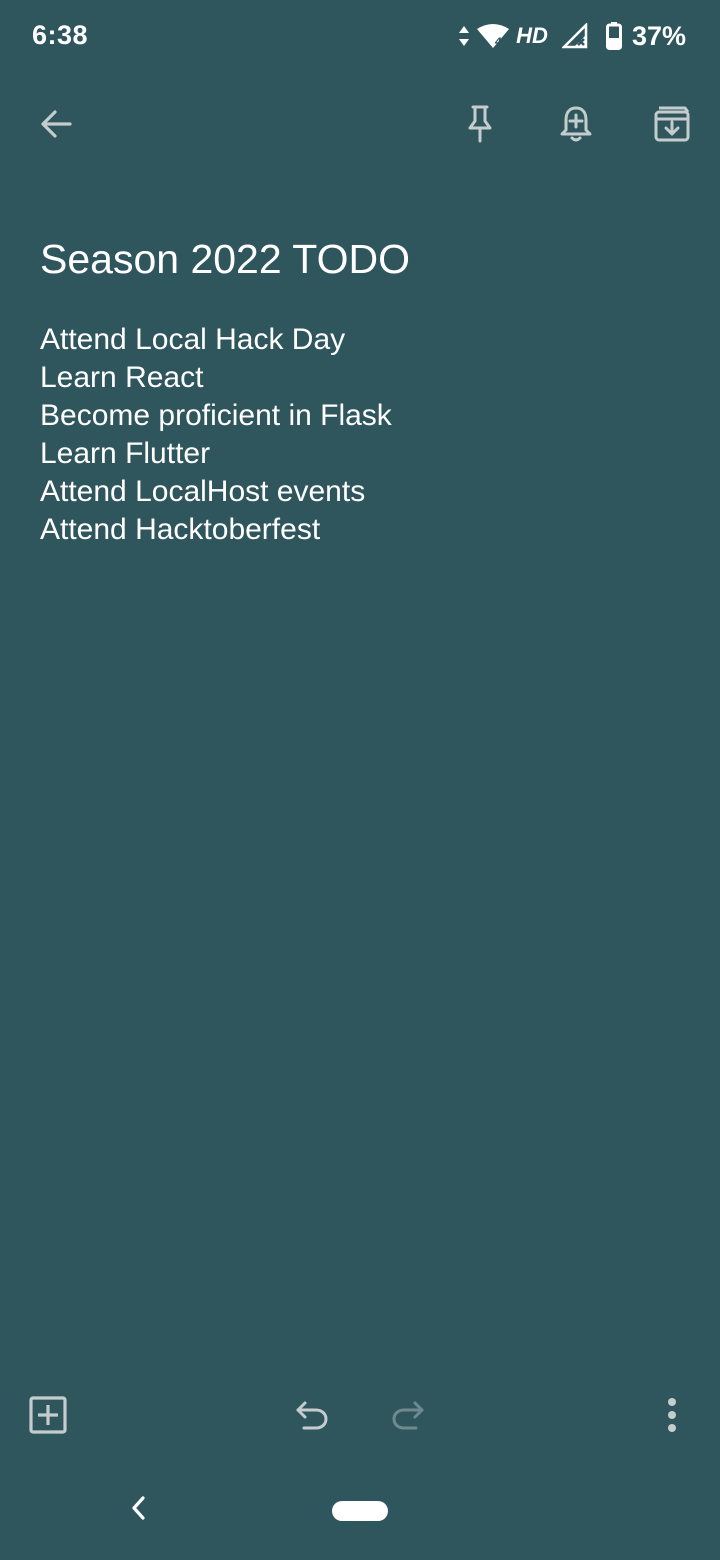 This screenshot has height=1560, width=720. I want to click on battery-icon, so click(613, 36).